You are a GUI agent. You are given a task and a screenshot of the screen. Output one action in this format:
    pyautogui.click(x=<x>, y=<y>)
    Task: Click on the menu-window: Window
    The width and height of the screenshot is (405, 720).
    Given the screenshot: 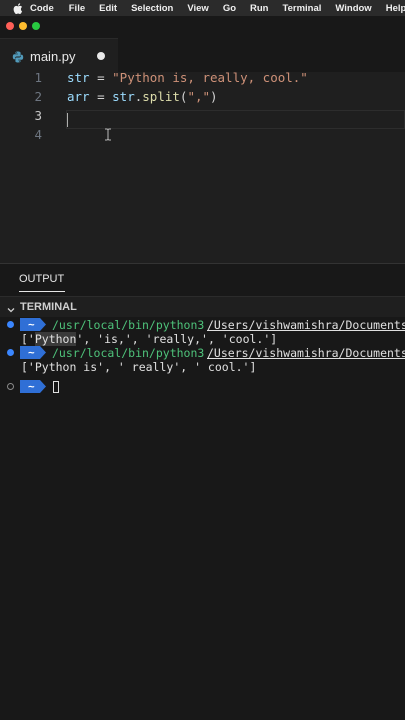 What is the action you would take?
    pyautogui.click(x=353, y=8)
    